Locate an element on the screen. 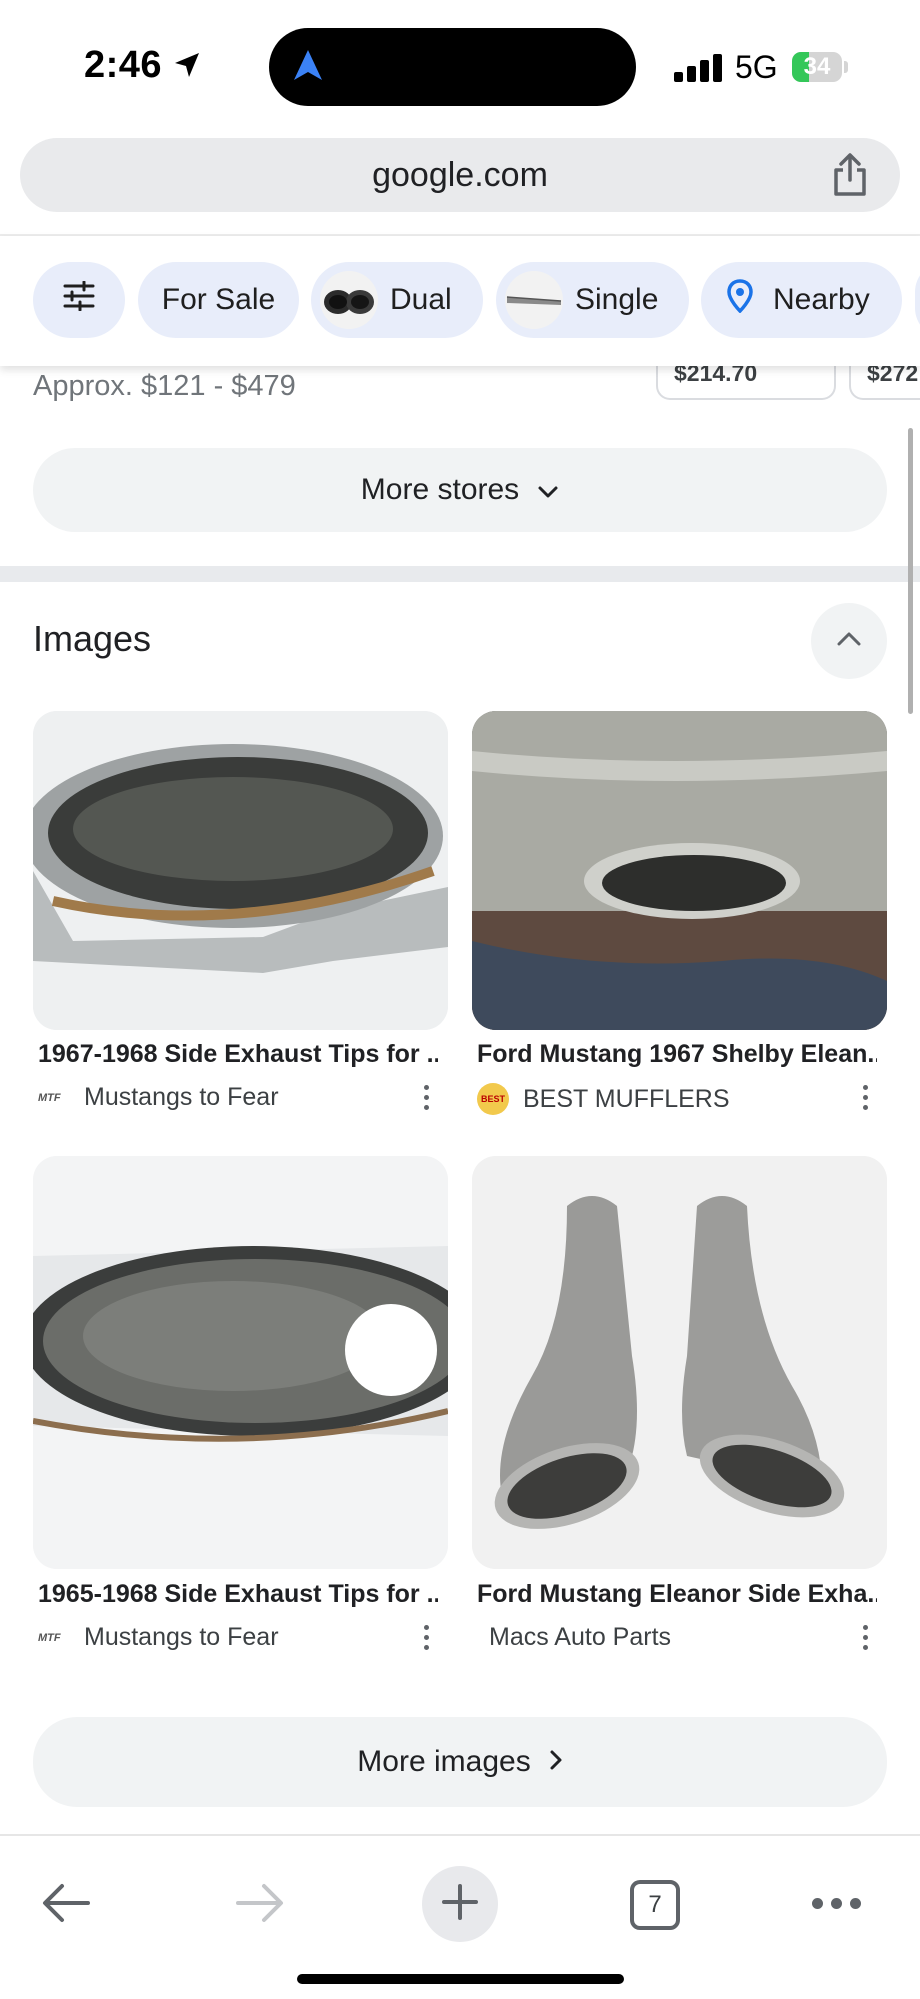 The height and width of the screenshot is (1999, 920). section-divider is located at coordinates (460, 574).